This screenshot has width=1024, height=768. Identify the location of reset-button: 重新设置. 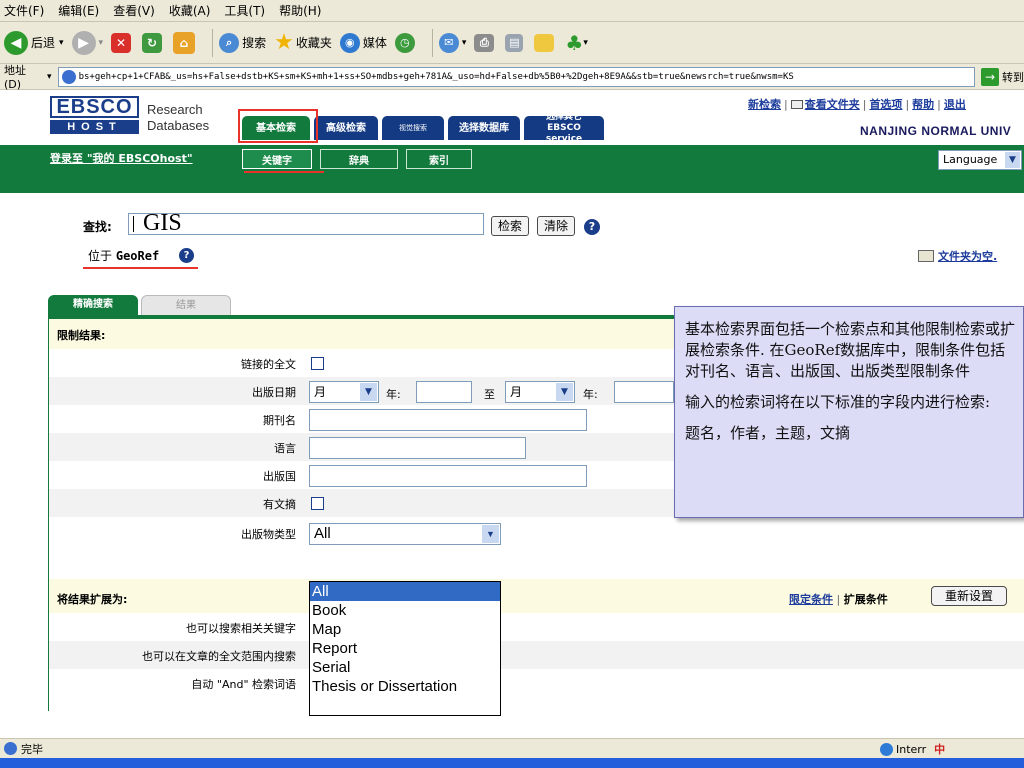
(969, 596).